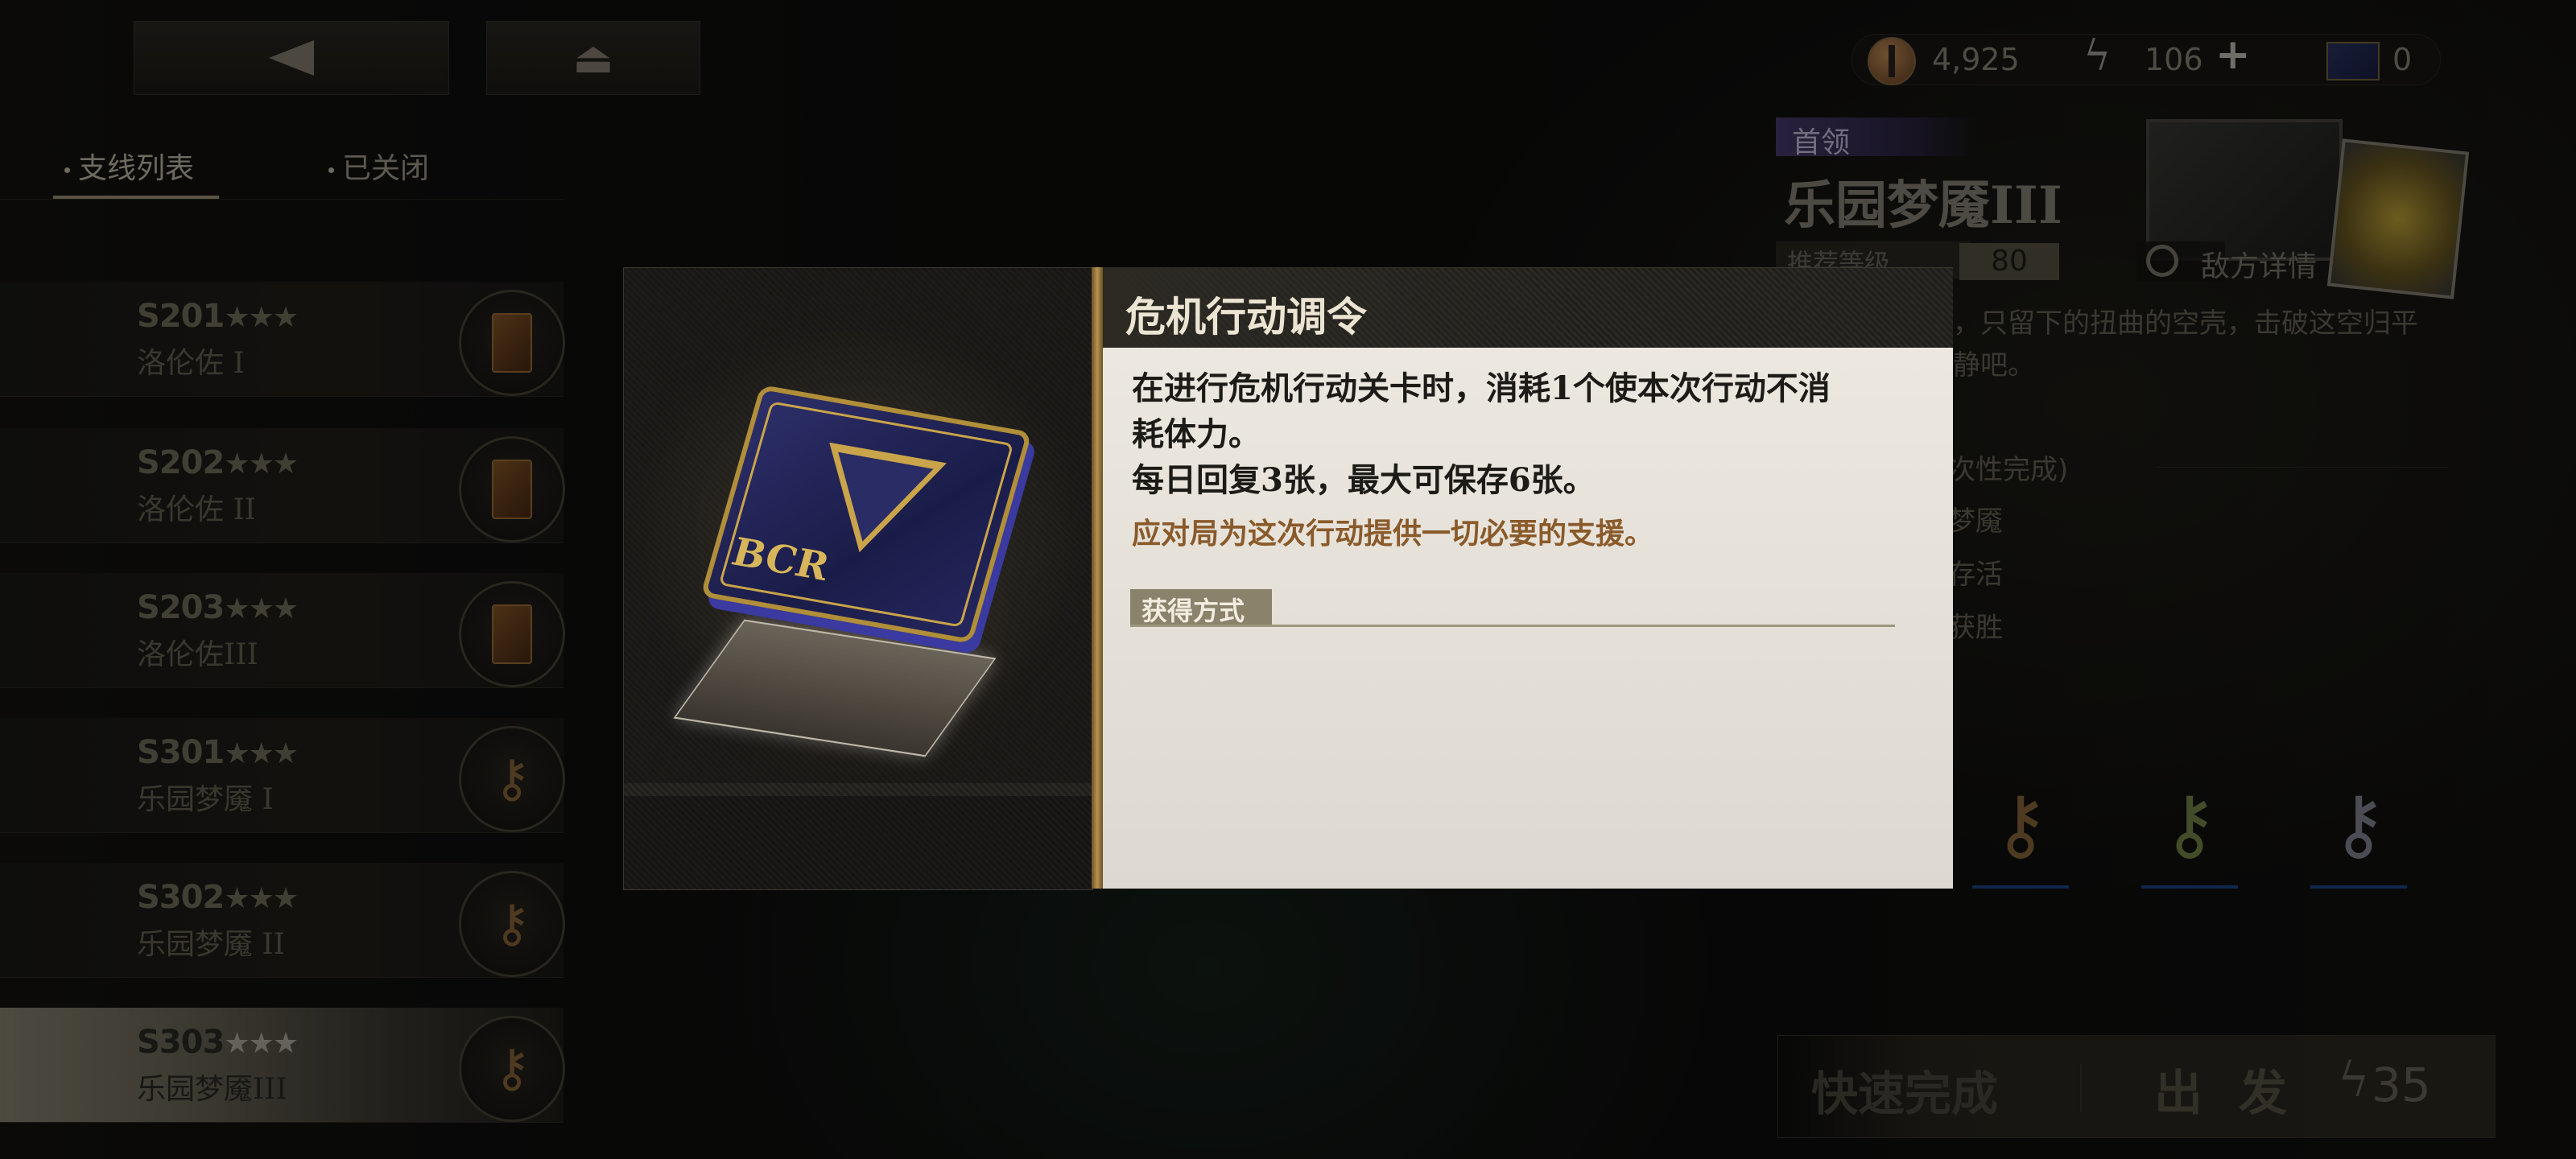 The height and width of the screenshot is (1159, 2576). What do you see at coordinates (1393, 534) in the screenshot?
I see `modal-flavor-text: 应对局为这次行动提供一切必要的支援。` at bounding box center [1393, 534].